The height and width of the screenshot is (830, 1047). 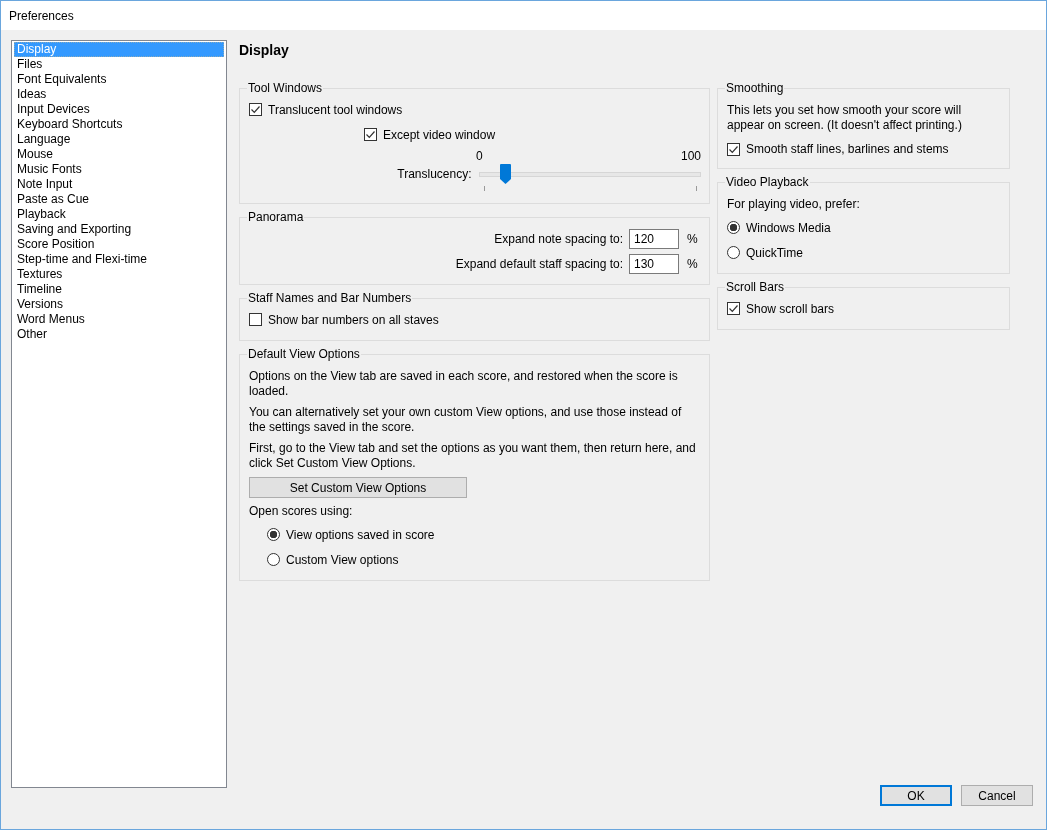 What do you see at coordinates (119, 109) in the screenshot?
I see `category-item: Input Devices` at bounding box center [119, 109].